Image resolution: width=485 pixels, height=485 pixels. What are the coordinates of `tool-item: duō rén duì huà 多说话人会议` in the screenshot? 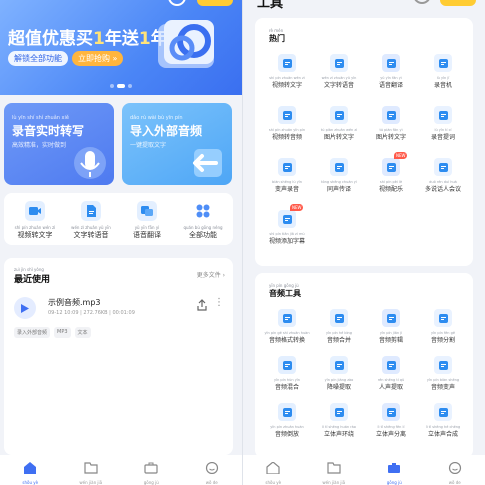 It's located at (443, 175).